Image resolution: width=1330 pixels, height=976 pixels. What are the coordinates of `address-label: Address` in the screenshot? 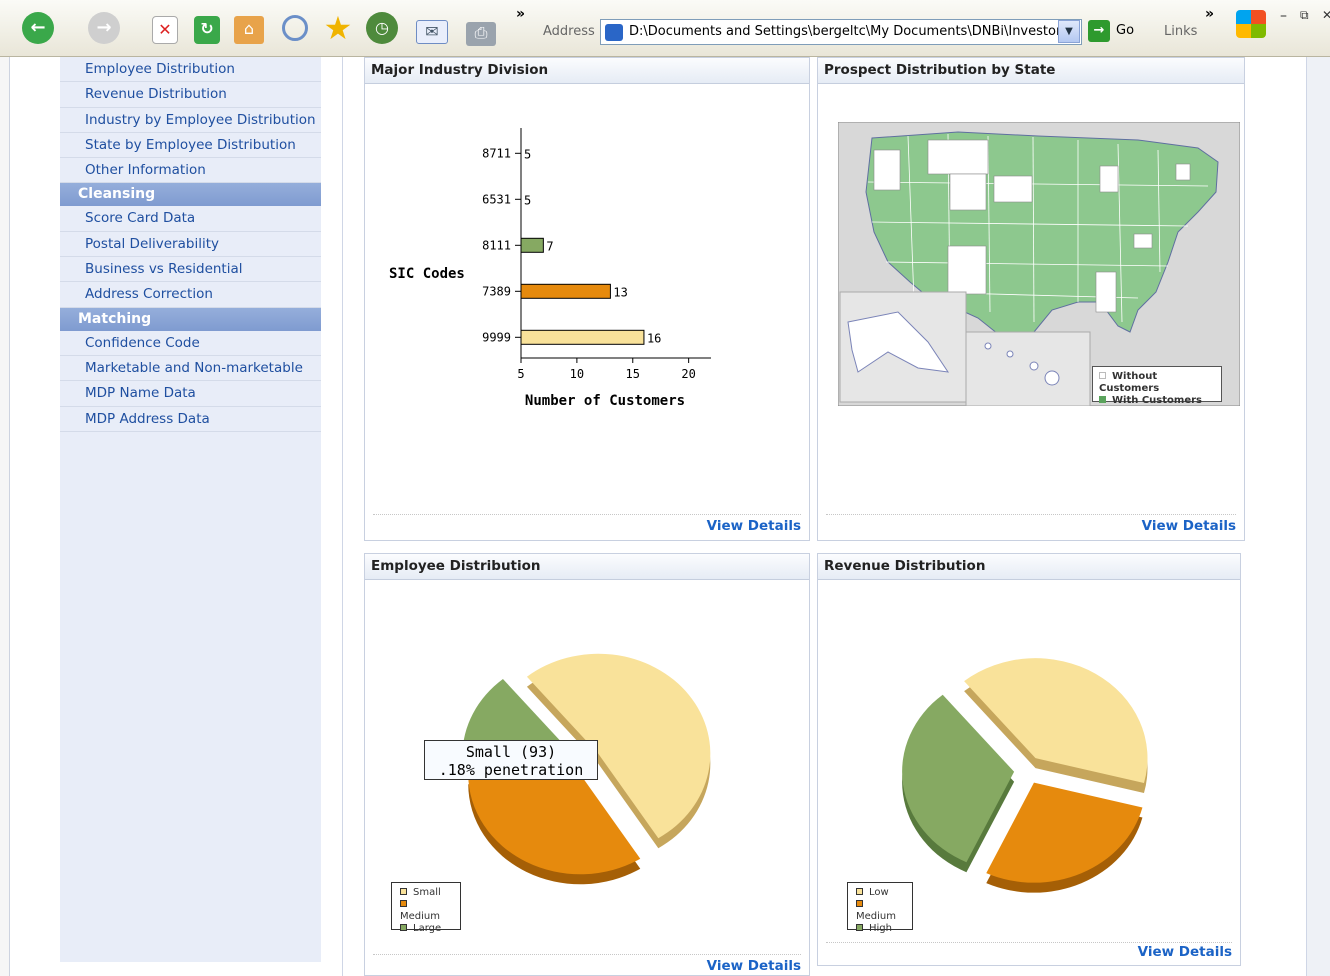 It's located at (569, 31).